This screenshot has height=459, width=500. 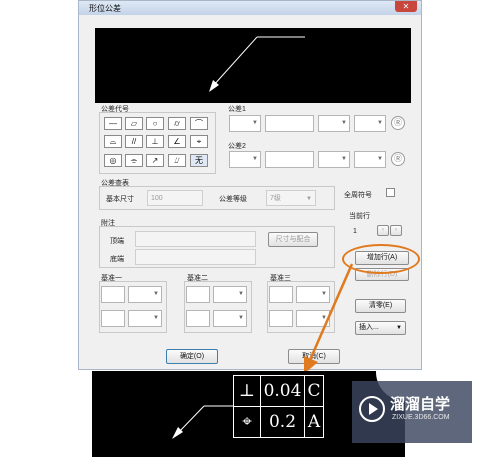 I want to click on angularity-symbol: ∠, so click(x=177, y=141).